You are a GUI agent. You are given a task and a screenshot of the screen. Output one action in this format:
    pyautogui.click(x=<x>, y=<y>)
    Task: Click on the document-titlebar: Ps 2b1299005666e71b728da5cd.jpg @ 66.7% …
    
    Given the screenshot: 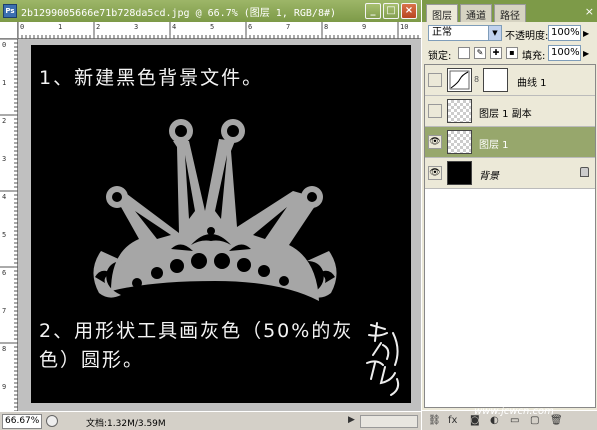 What is the action you would take?
    pyautogui.click(x=210, y=11)
    